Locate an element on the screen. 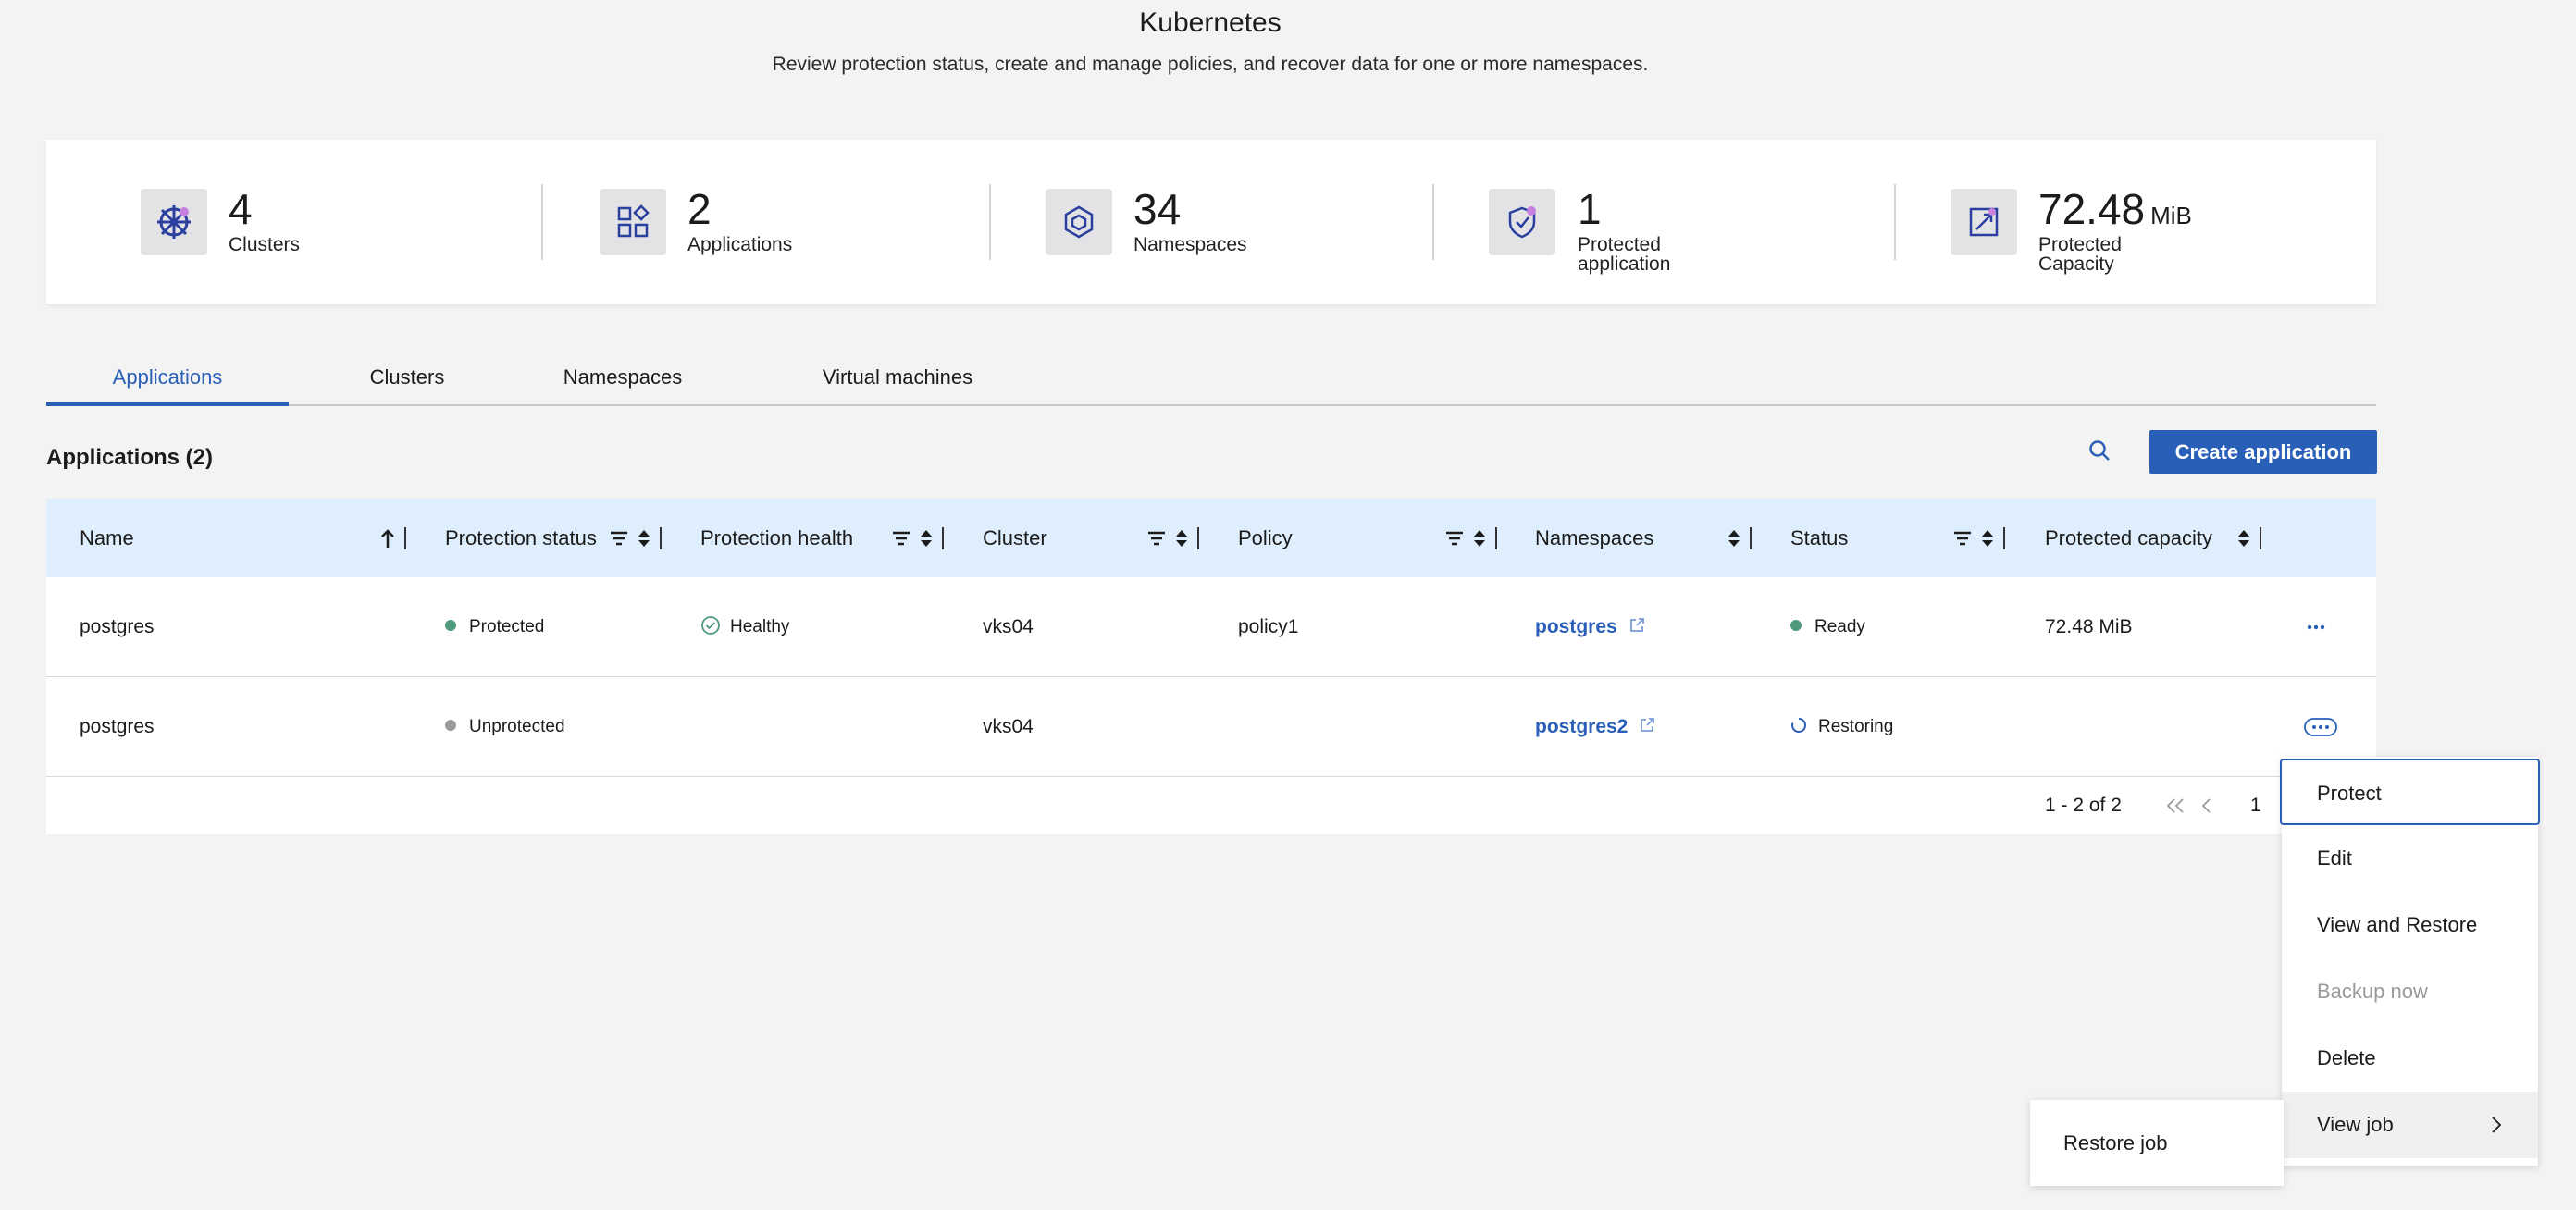 The height and width of the screenshot is (1210, 2576). capacity-unit: MiB is located at coordinates (2171, 216).